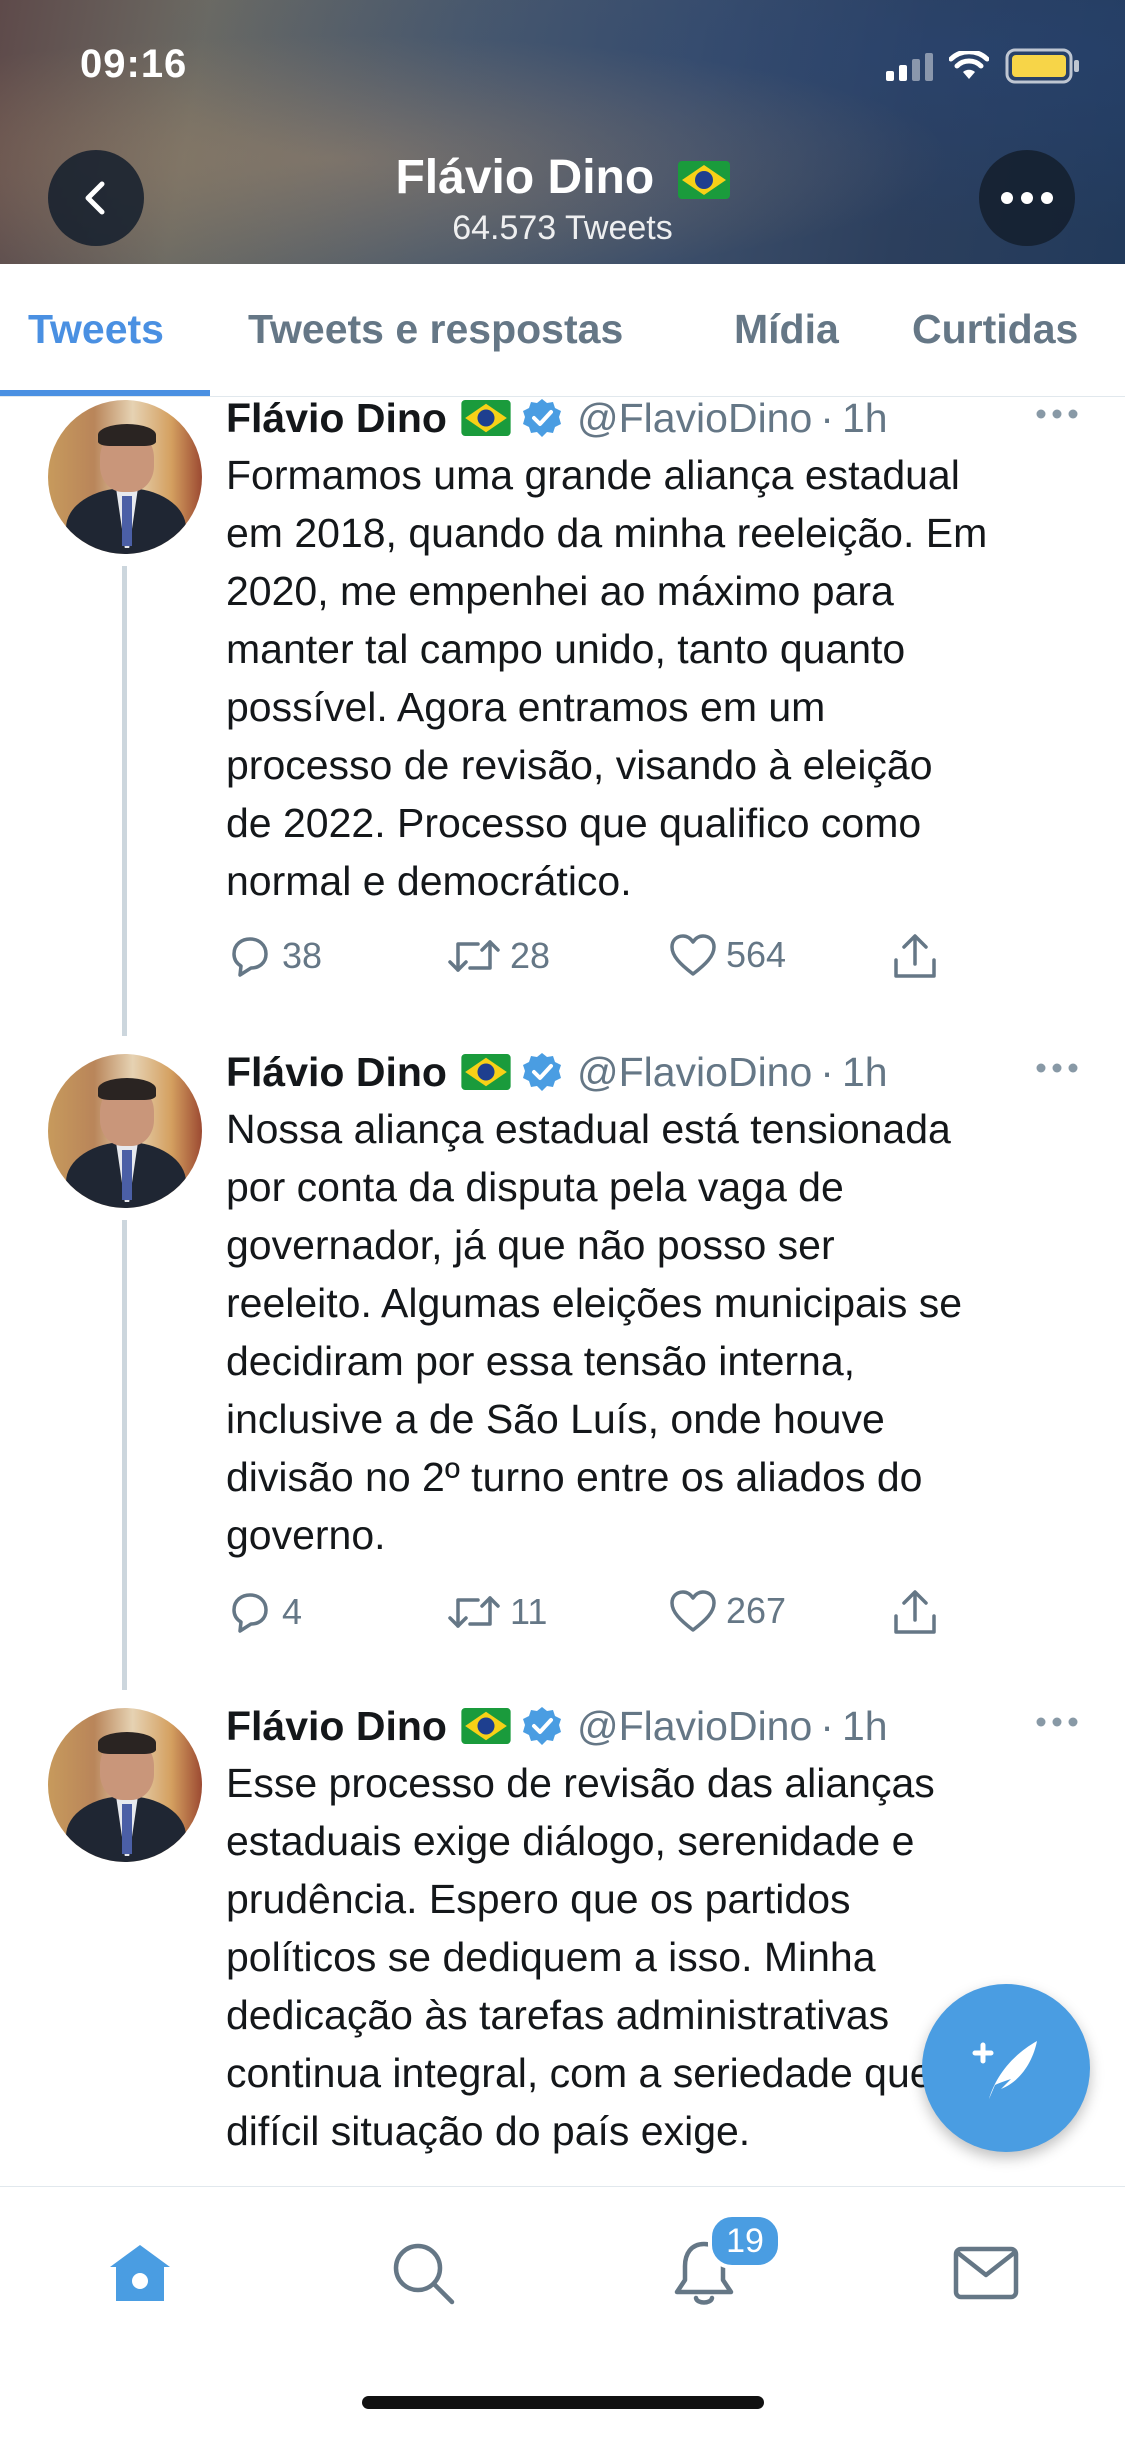 Image resolution: width=1125 pixels, height=2437 pixels. What do you see at coordinates (606, 960) in the screenshot?
I see `tweet-actions: 38 28 564` at bounding box center [606, 960].